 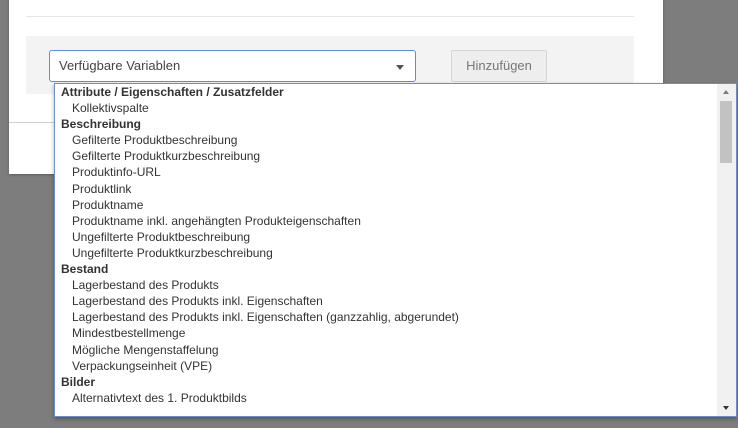 What do you see at coordinates (400, 67) in the screenshot?
I see `chevron-down-icon` at bounding box center [400, 67].